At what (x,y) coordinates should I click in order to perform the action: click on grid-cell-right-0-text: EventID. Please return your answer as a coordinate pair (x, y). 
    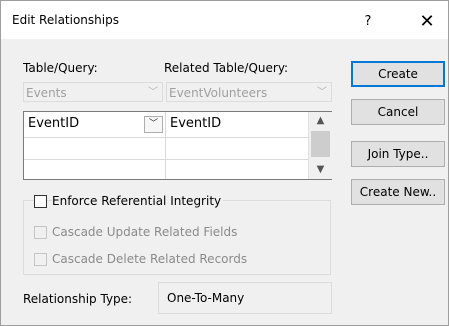
    Looking at the image, I should click on (196, 123).